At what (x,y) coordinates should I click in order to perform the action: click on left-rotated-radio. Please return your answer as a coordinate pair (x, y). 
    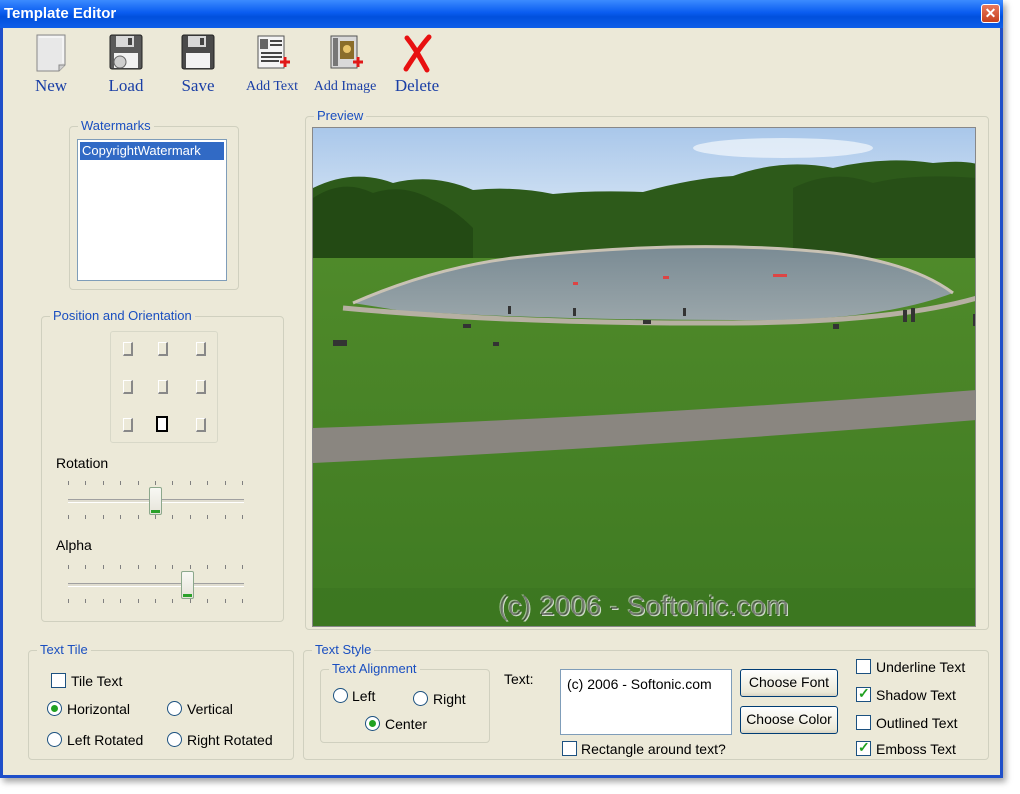
    Looking at the image, I should click on (54, 739).